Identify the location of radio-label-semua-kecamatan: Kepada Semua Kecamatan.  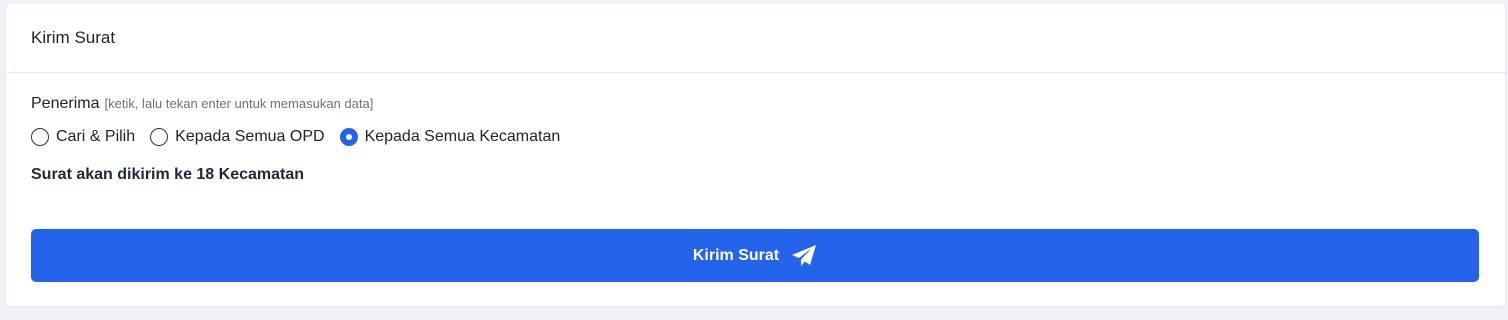
(462, 136).